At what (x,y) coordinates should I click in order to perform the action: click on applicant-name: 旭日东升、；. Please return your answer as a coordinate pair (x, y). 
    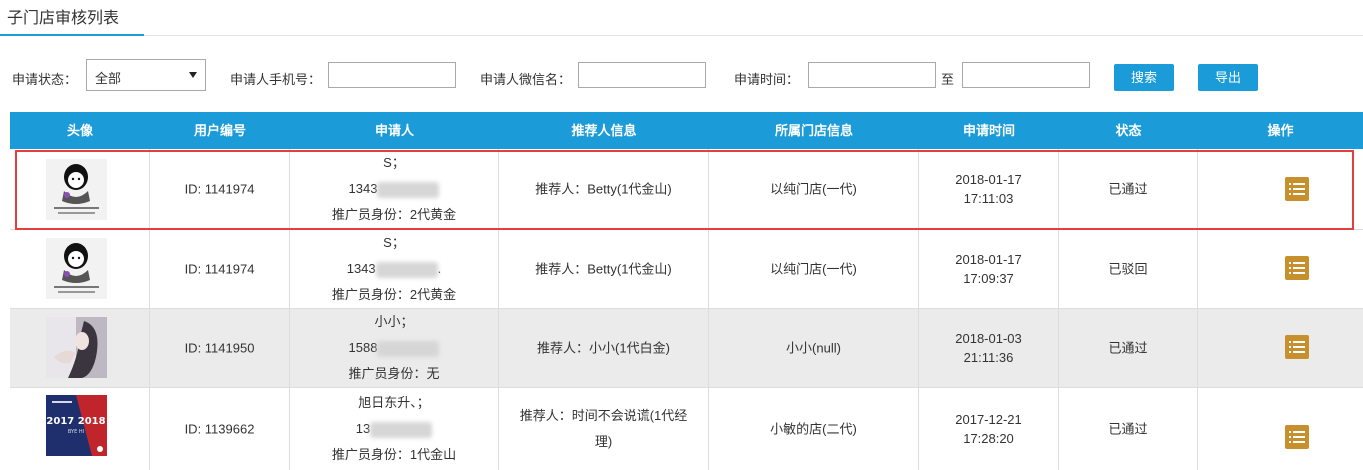
    Looking at the image, I should click on (394, 402).